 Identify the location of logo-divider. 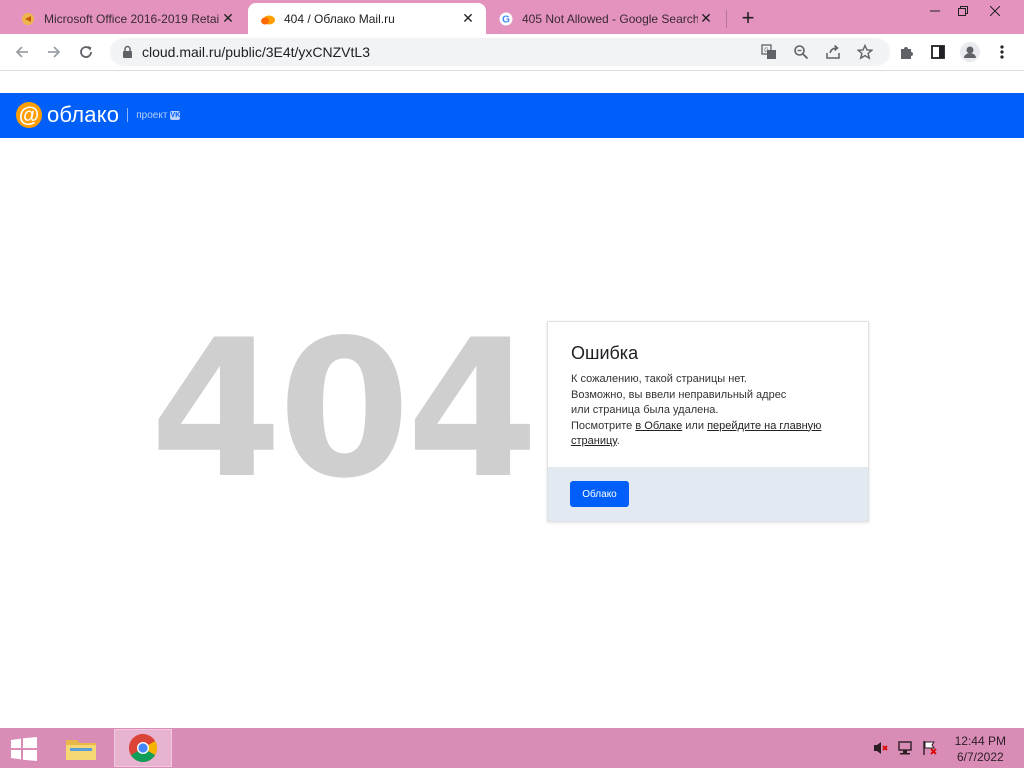
(128, 115).